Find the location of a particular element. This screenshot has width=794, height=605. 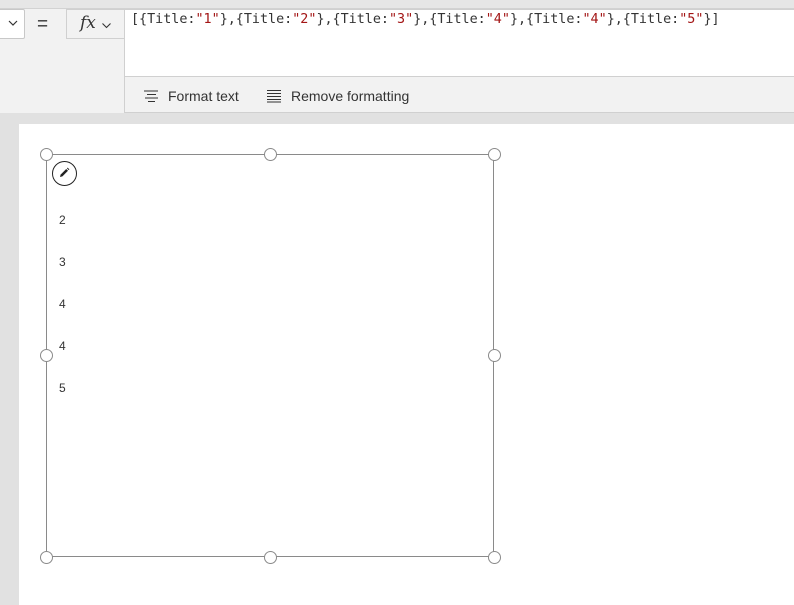

resize-handle-left is located at coordinates (46, 355).